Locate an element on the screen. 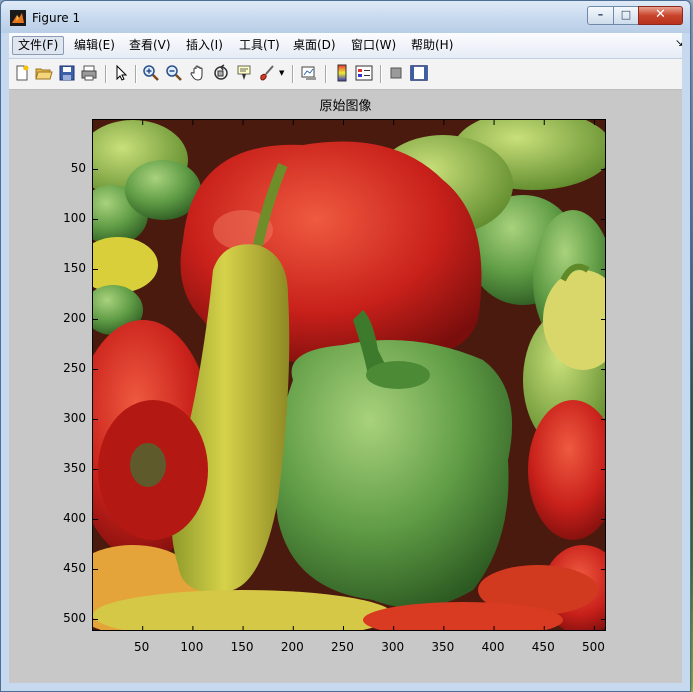 The image size is (693, 692). y-tick-label: 100 is located at coordinates (74, 217).